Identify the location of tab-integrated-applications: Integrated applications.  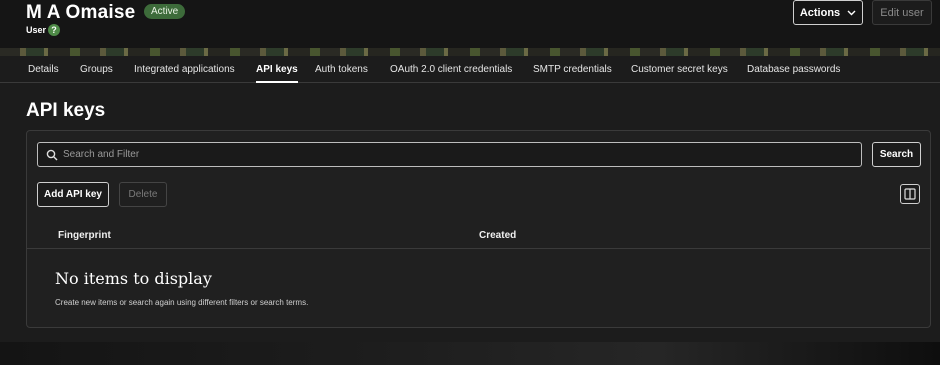
(184, 73).